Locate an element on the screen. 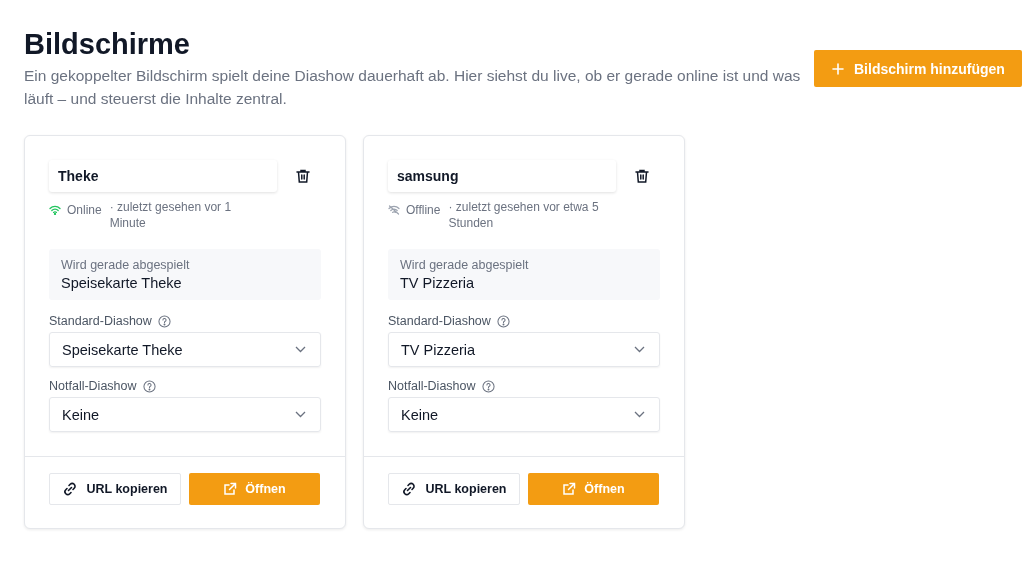 The image size is (1029, 568). now-playing-value: Speisekarte Theke is located at coordinates (122, 283).